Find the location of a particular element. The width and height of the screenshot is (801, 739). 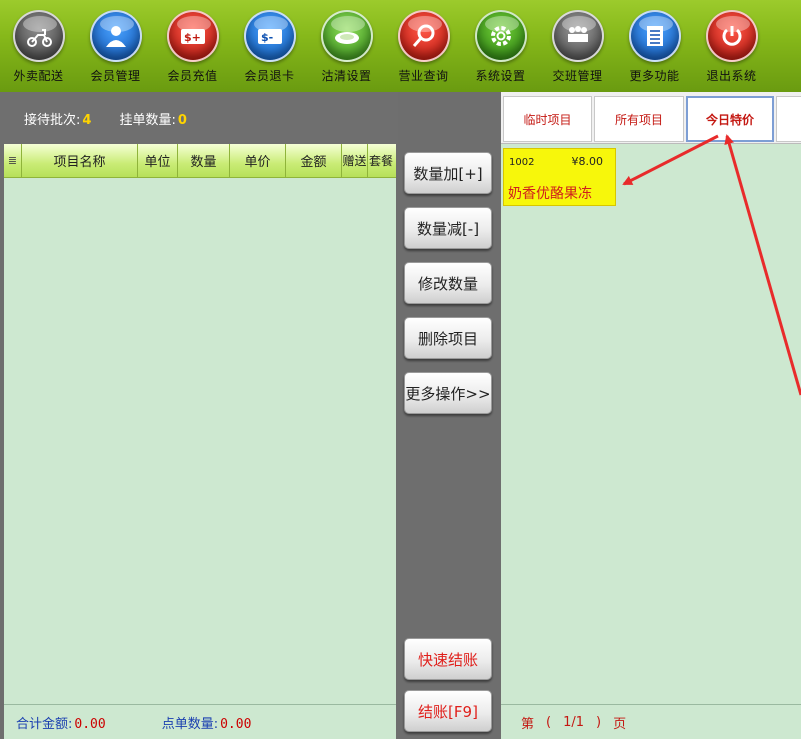

handover-icon is located at coordinates (577, 36).